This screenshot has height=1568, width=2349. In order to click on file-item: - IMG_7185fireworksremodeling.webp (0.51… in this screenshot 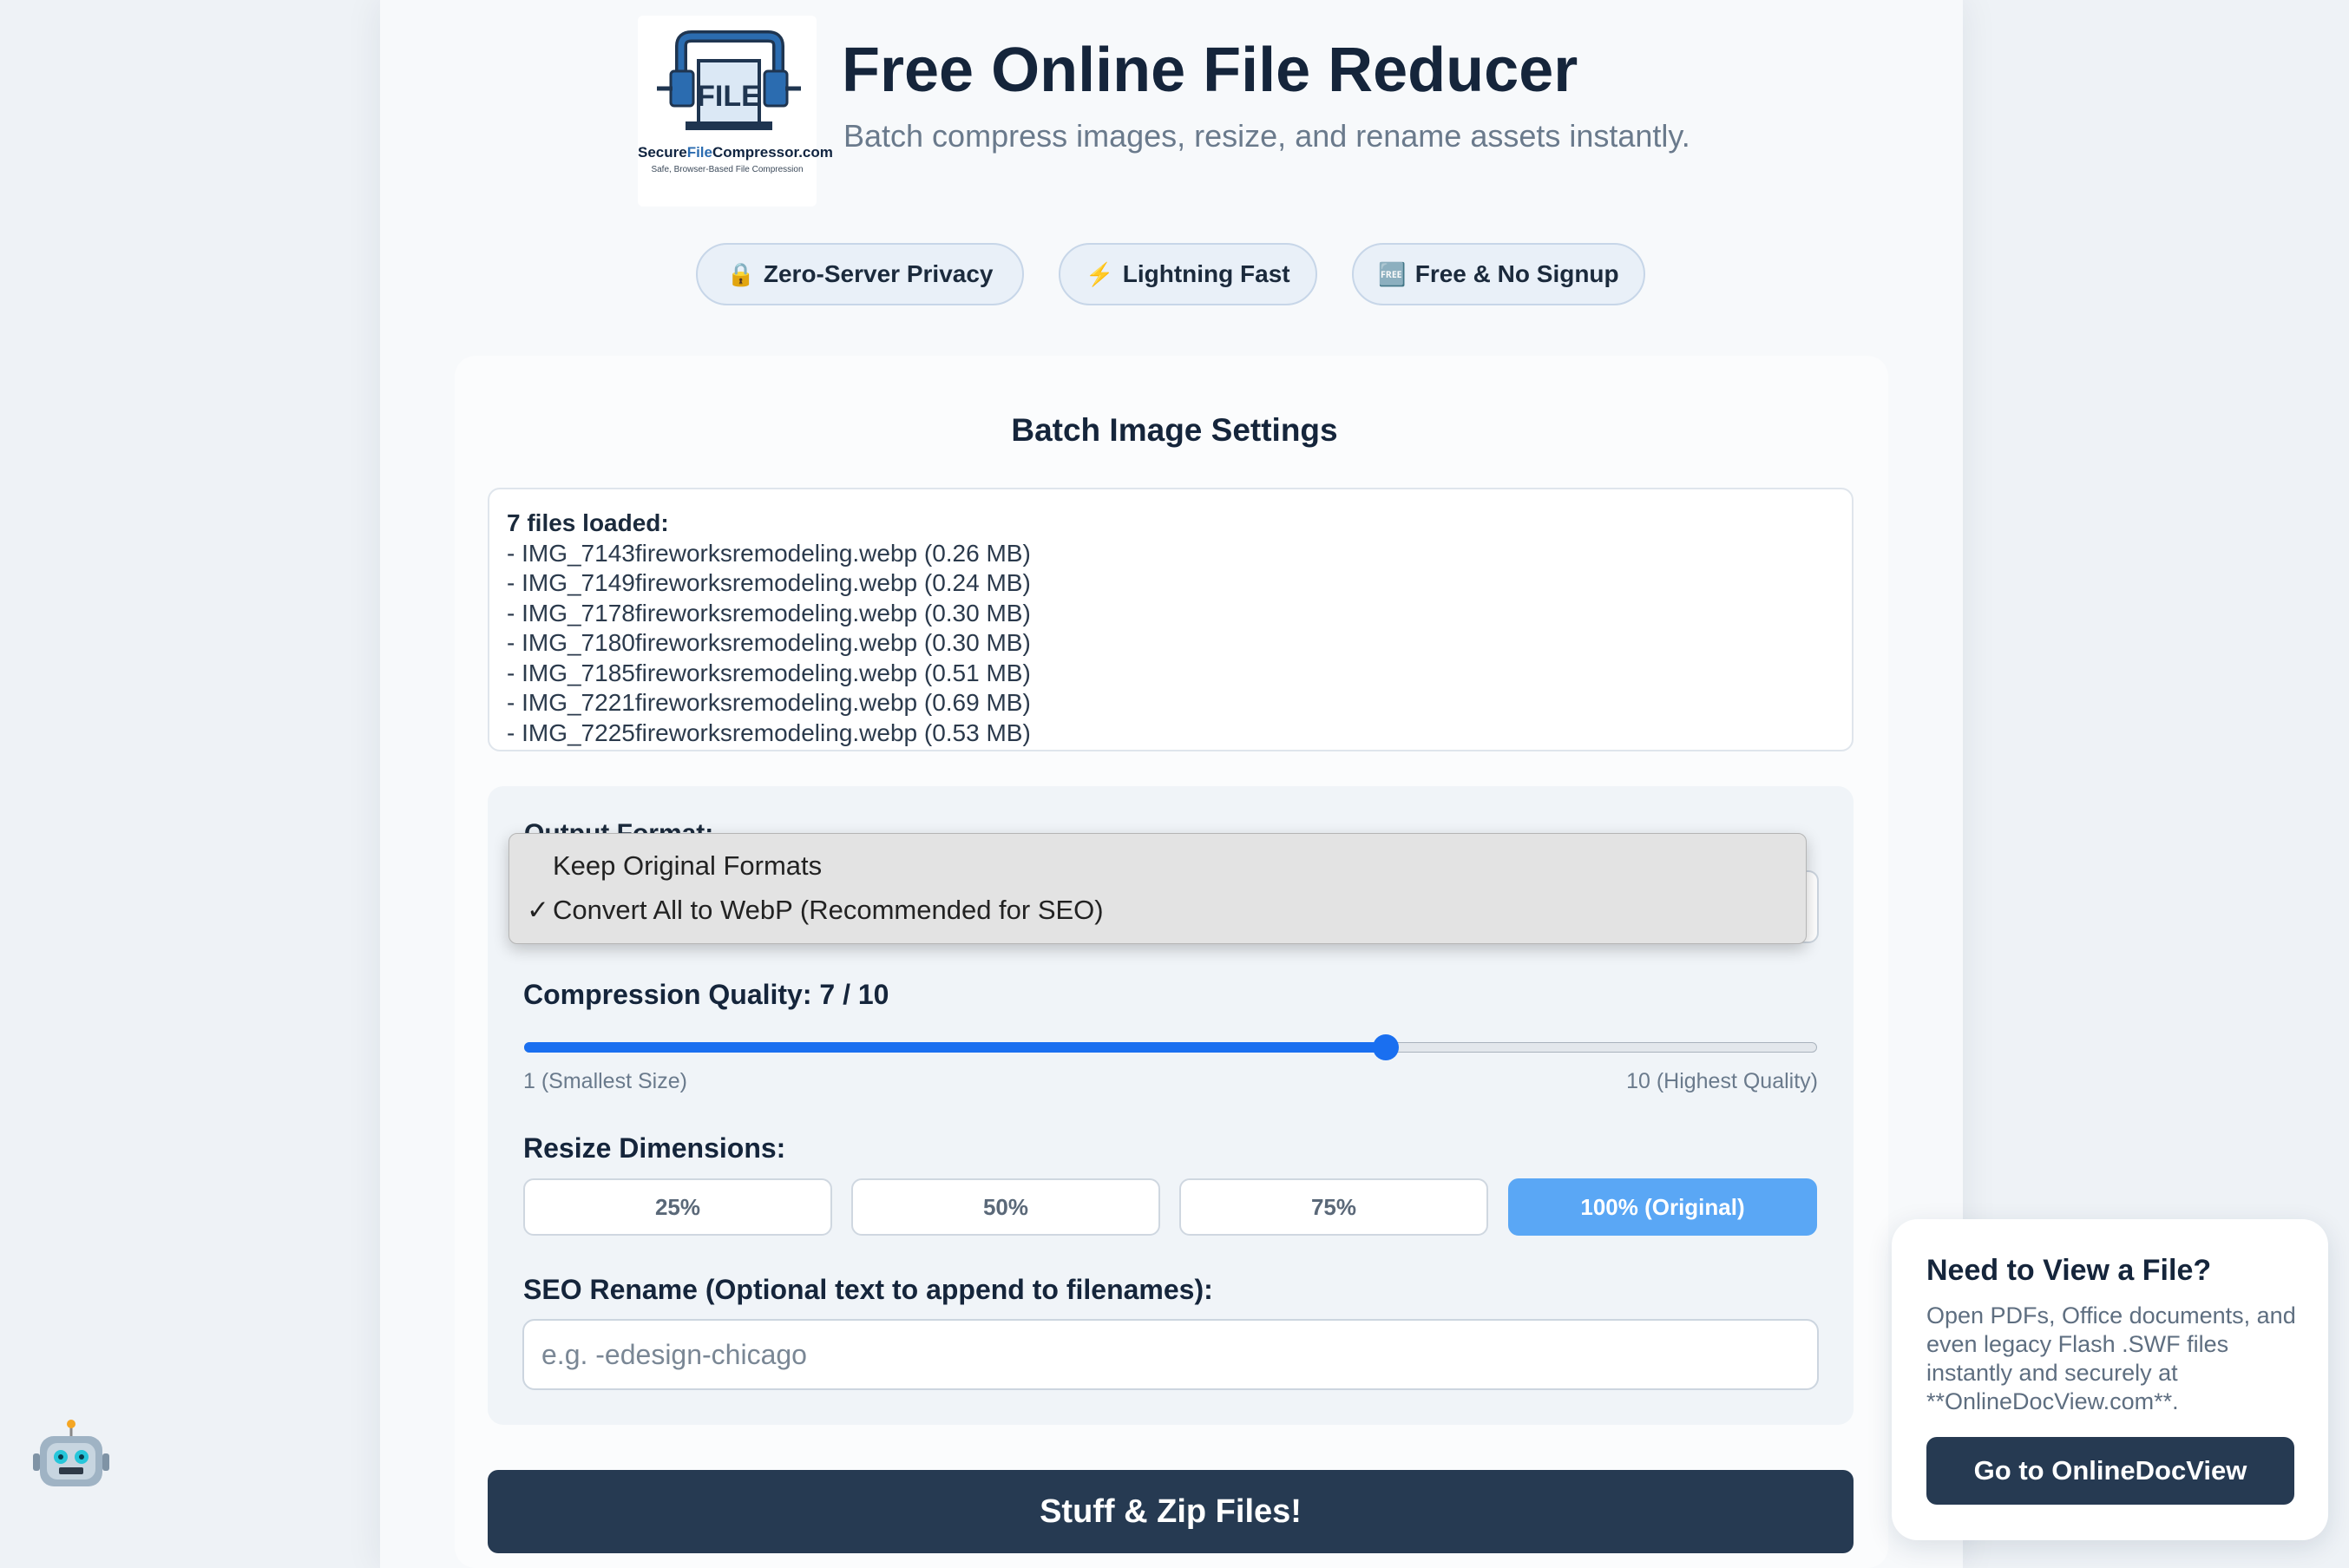, I will do `click(769, 672)`.